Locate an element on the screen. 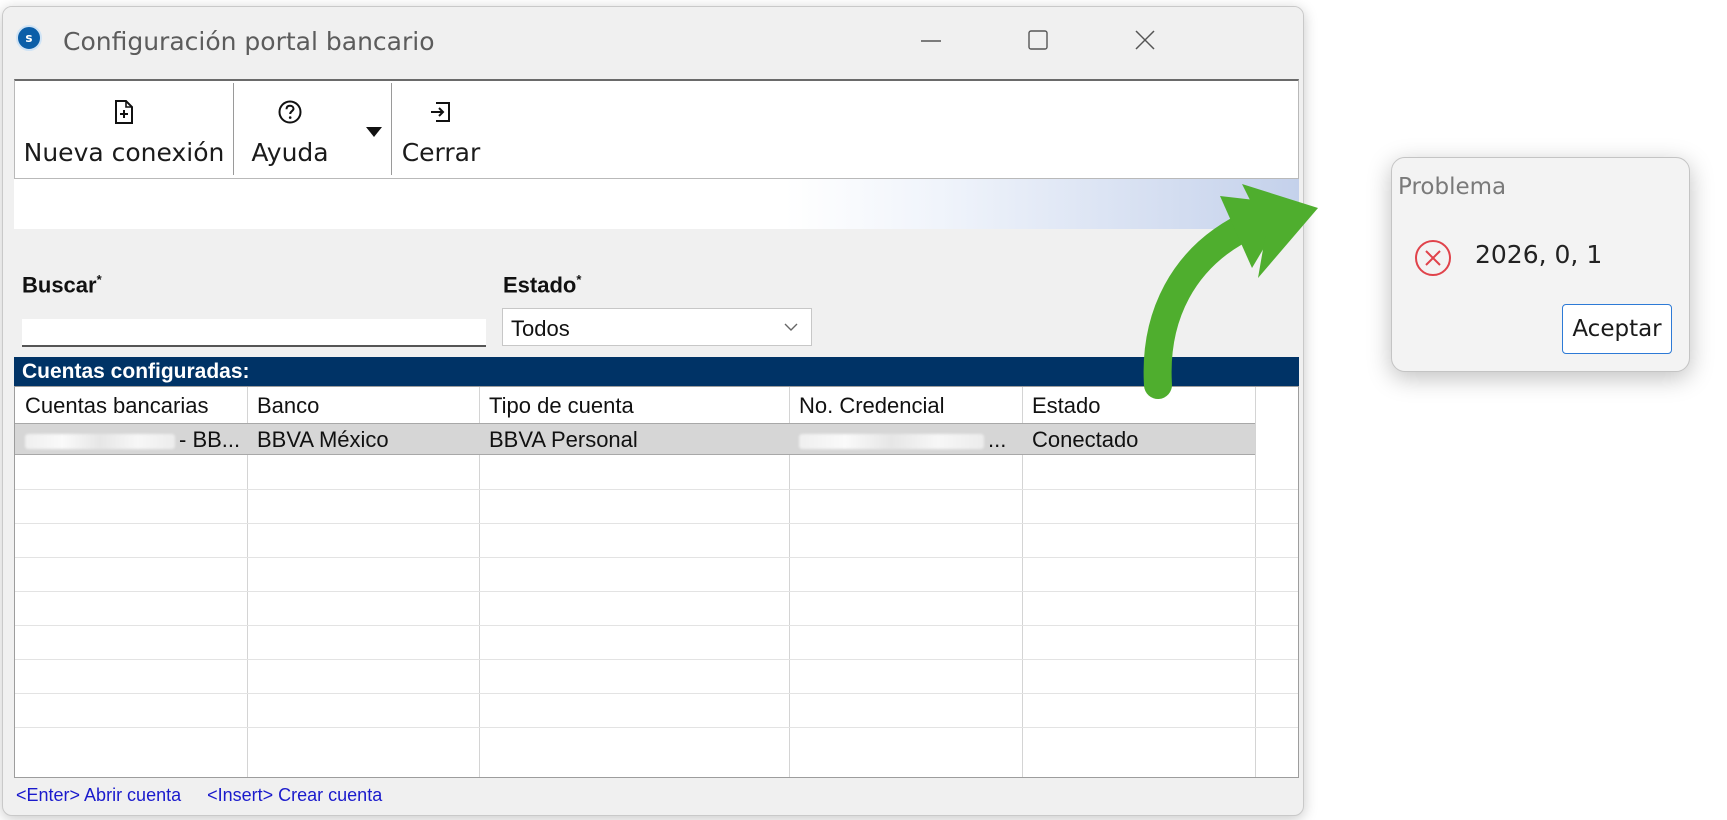 The image size is (1727, 820). chevron-down-icon is located at coordinates (791, 327).